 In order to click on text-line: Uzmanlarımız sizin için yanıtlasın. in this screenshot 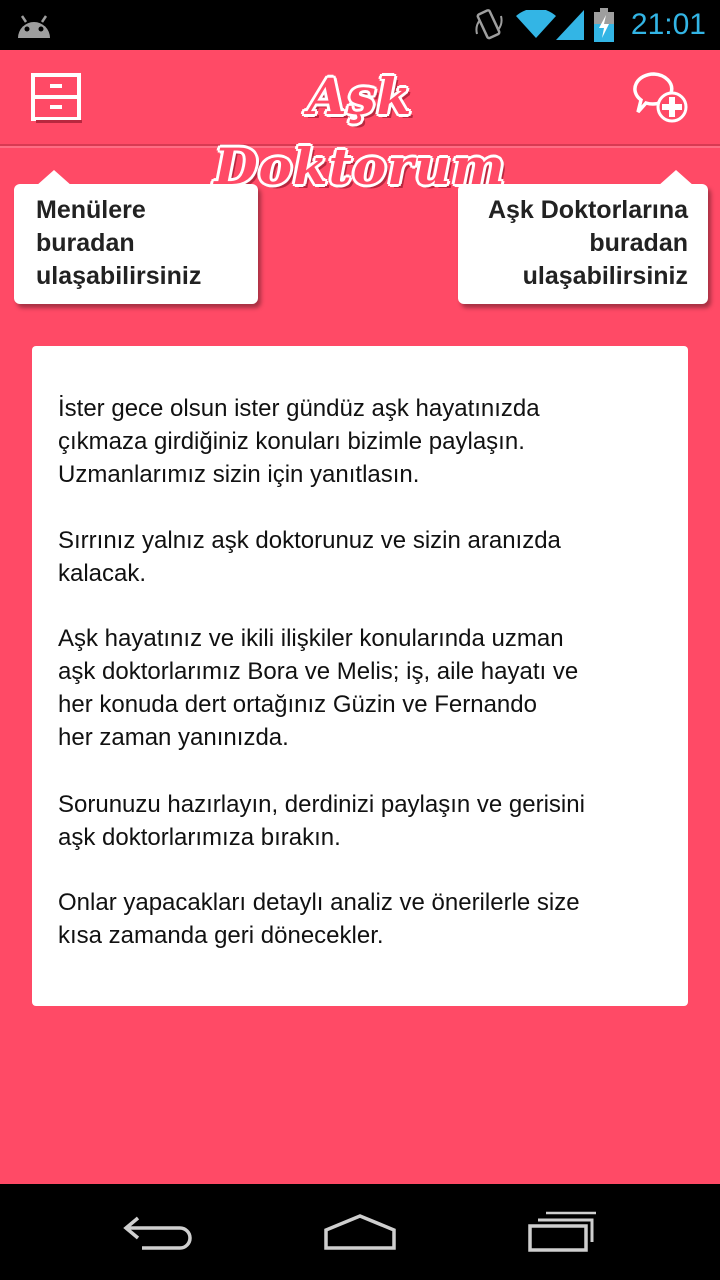, I will do `click(239, 474)`.